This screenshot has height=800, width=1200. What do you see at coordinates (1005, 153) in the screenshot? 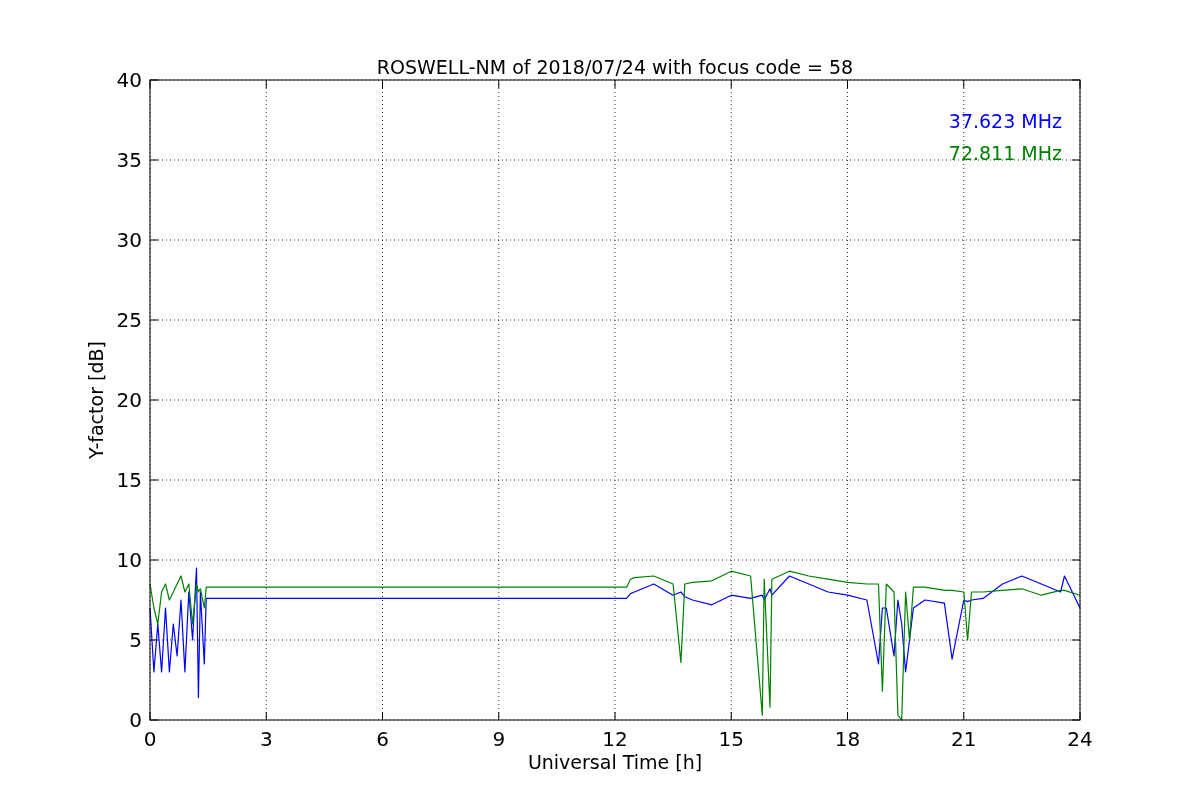
I see `legend-label: 72.811 MHz` at bounding box center [1005, 153].